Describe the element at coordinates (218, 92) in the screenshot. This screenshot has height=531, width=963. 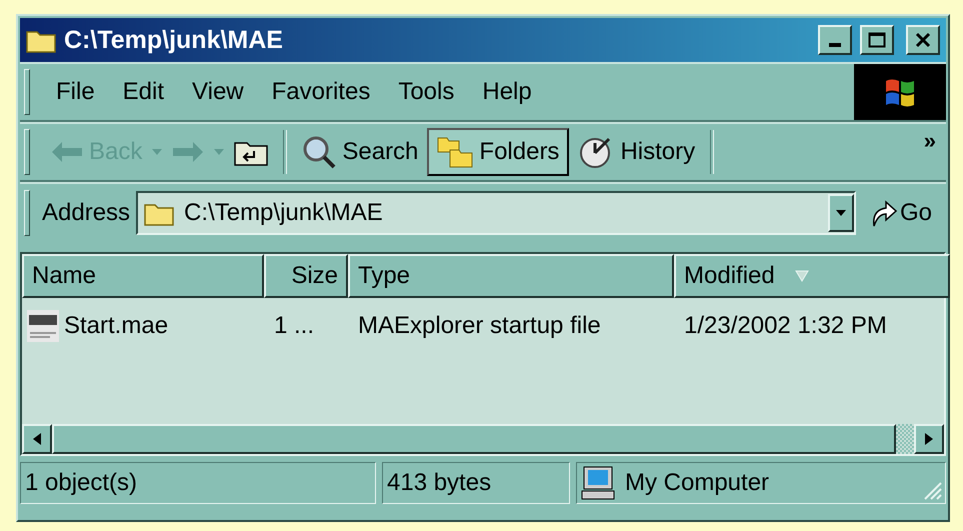
I see `menu-item: View` at that location.